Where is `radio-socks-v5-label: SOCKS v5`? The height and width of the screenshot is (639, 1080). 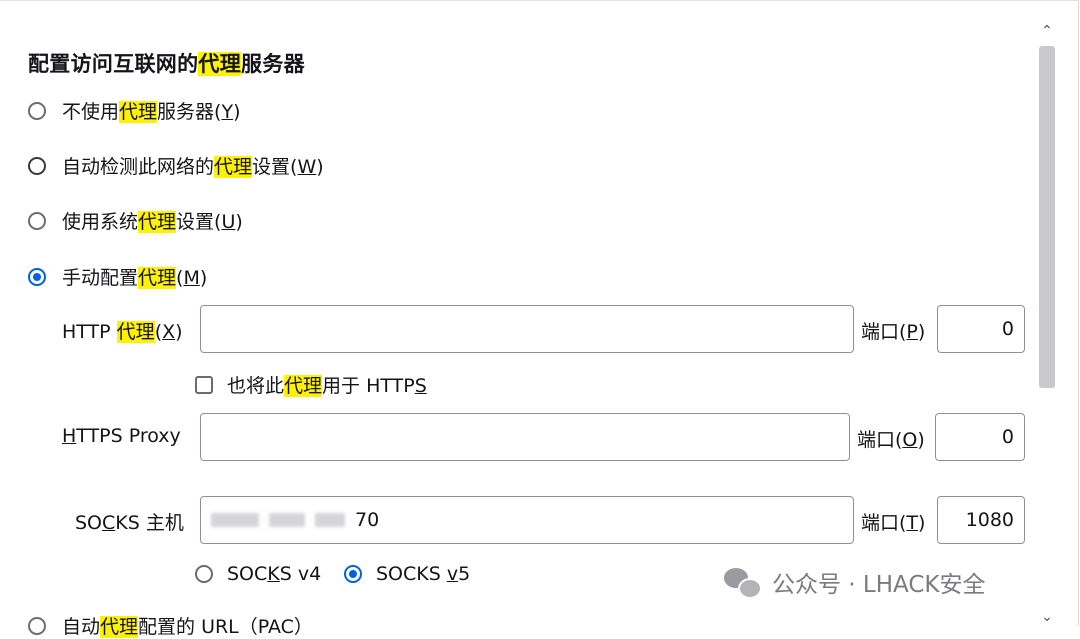 radio-socks-v5-label: SOCKS v5 is located at coordinates (423, 574).